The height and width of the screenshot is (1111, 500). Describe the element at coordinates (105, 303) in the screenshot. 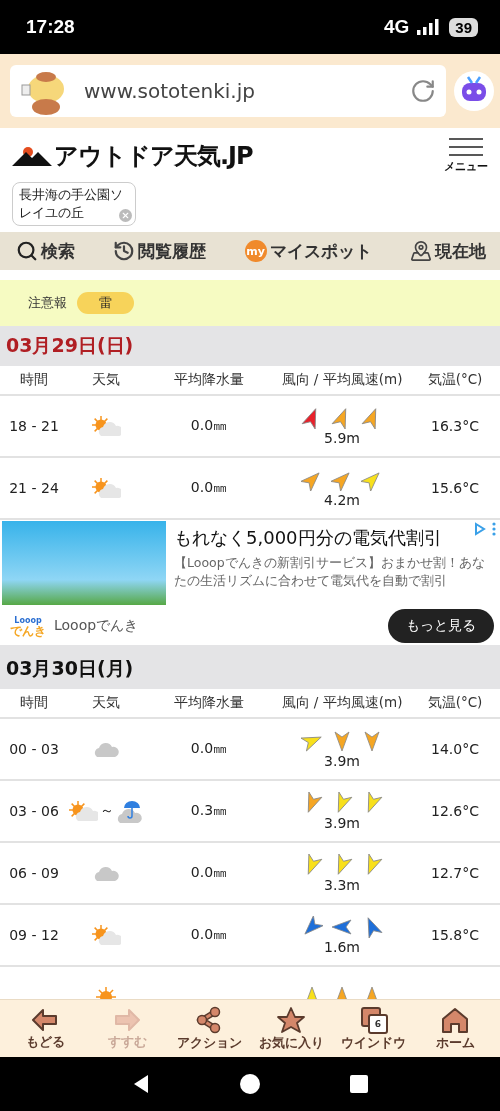

I see `alert-tag: 雷` at that location.